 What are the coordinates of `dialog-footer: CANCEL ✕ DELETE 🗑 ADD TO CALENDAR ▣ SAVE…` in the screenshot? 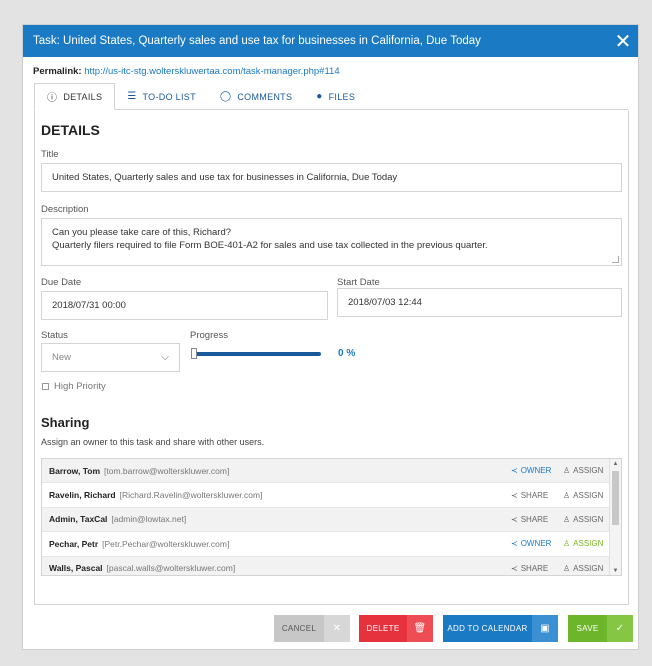 It's located at (330, 630).